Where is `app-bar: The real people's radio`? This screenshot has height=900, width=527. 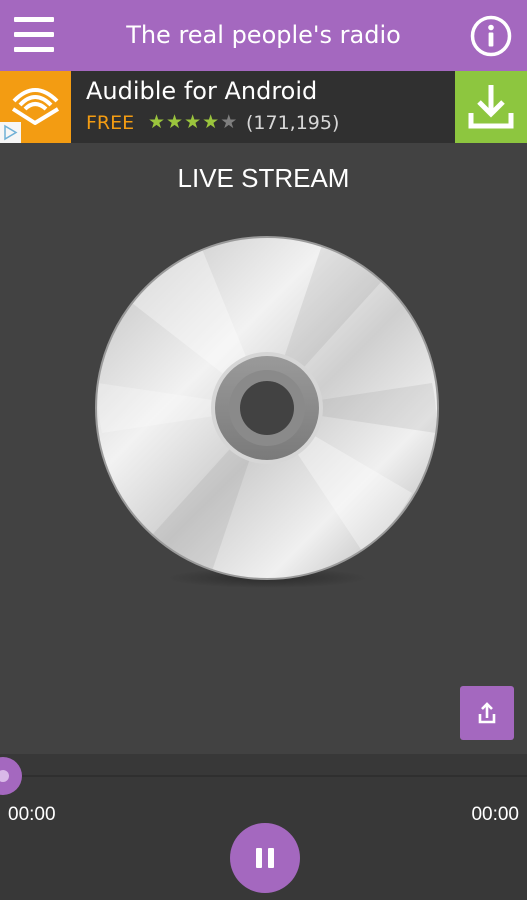
app-bar: The real people's radio is located at coordinates (263, 35).